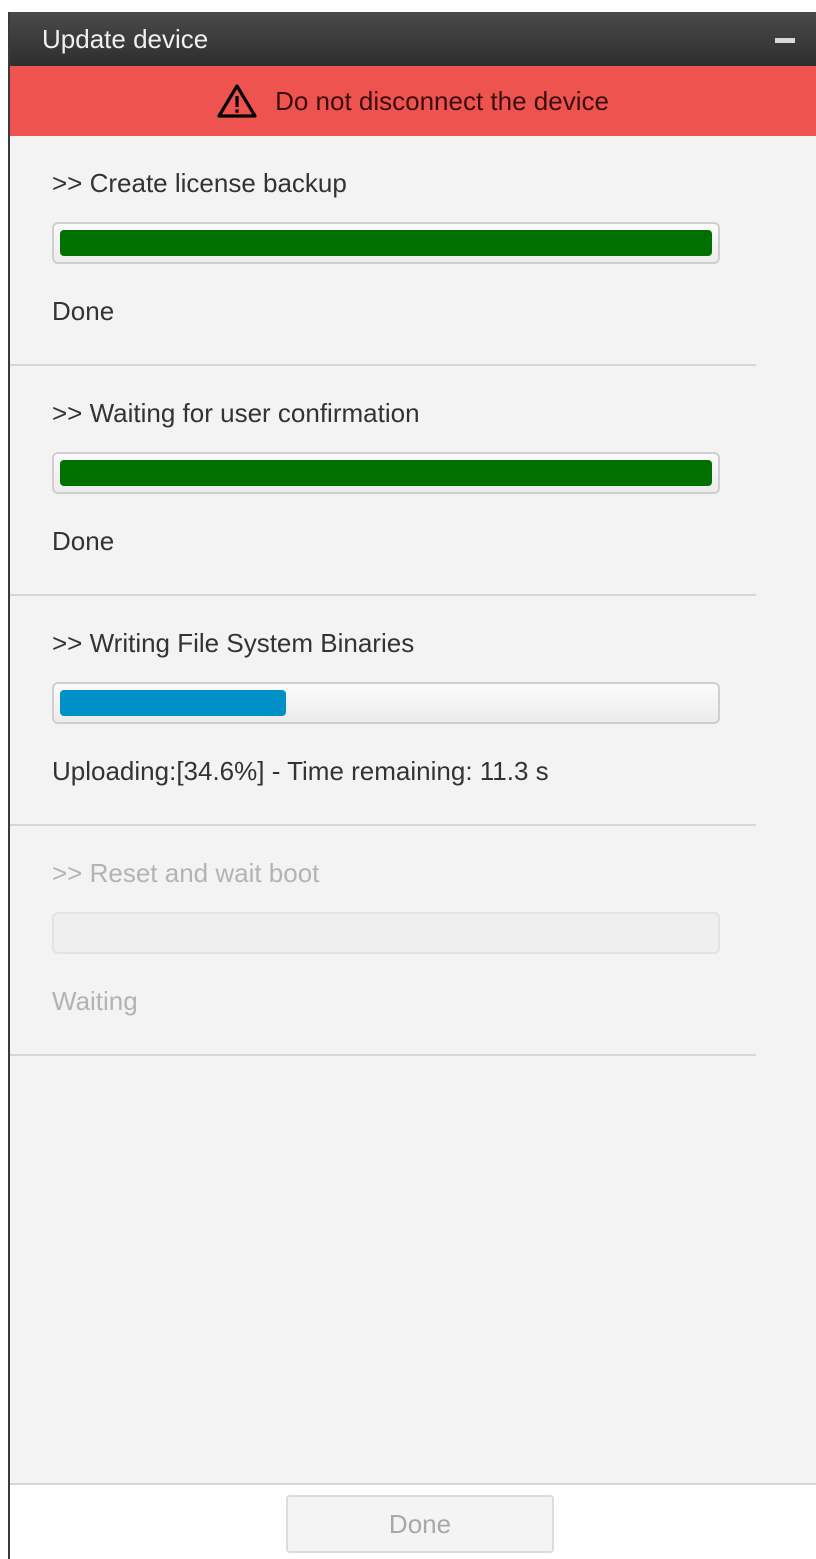 This screenshot has width=816, height=1559. I want to click on step-title: >> Writing File System Binaries, so click(233, 643).